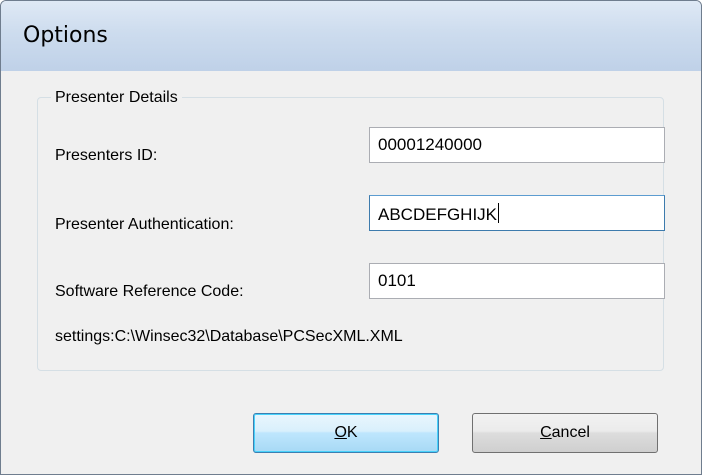 This screenshot has width=702, height=475. I want to click on text-caret, so click(499, 213).